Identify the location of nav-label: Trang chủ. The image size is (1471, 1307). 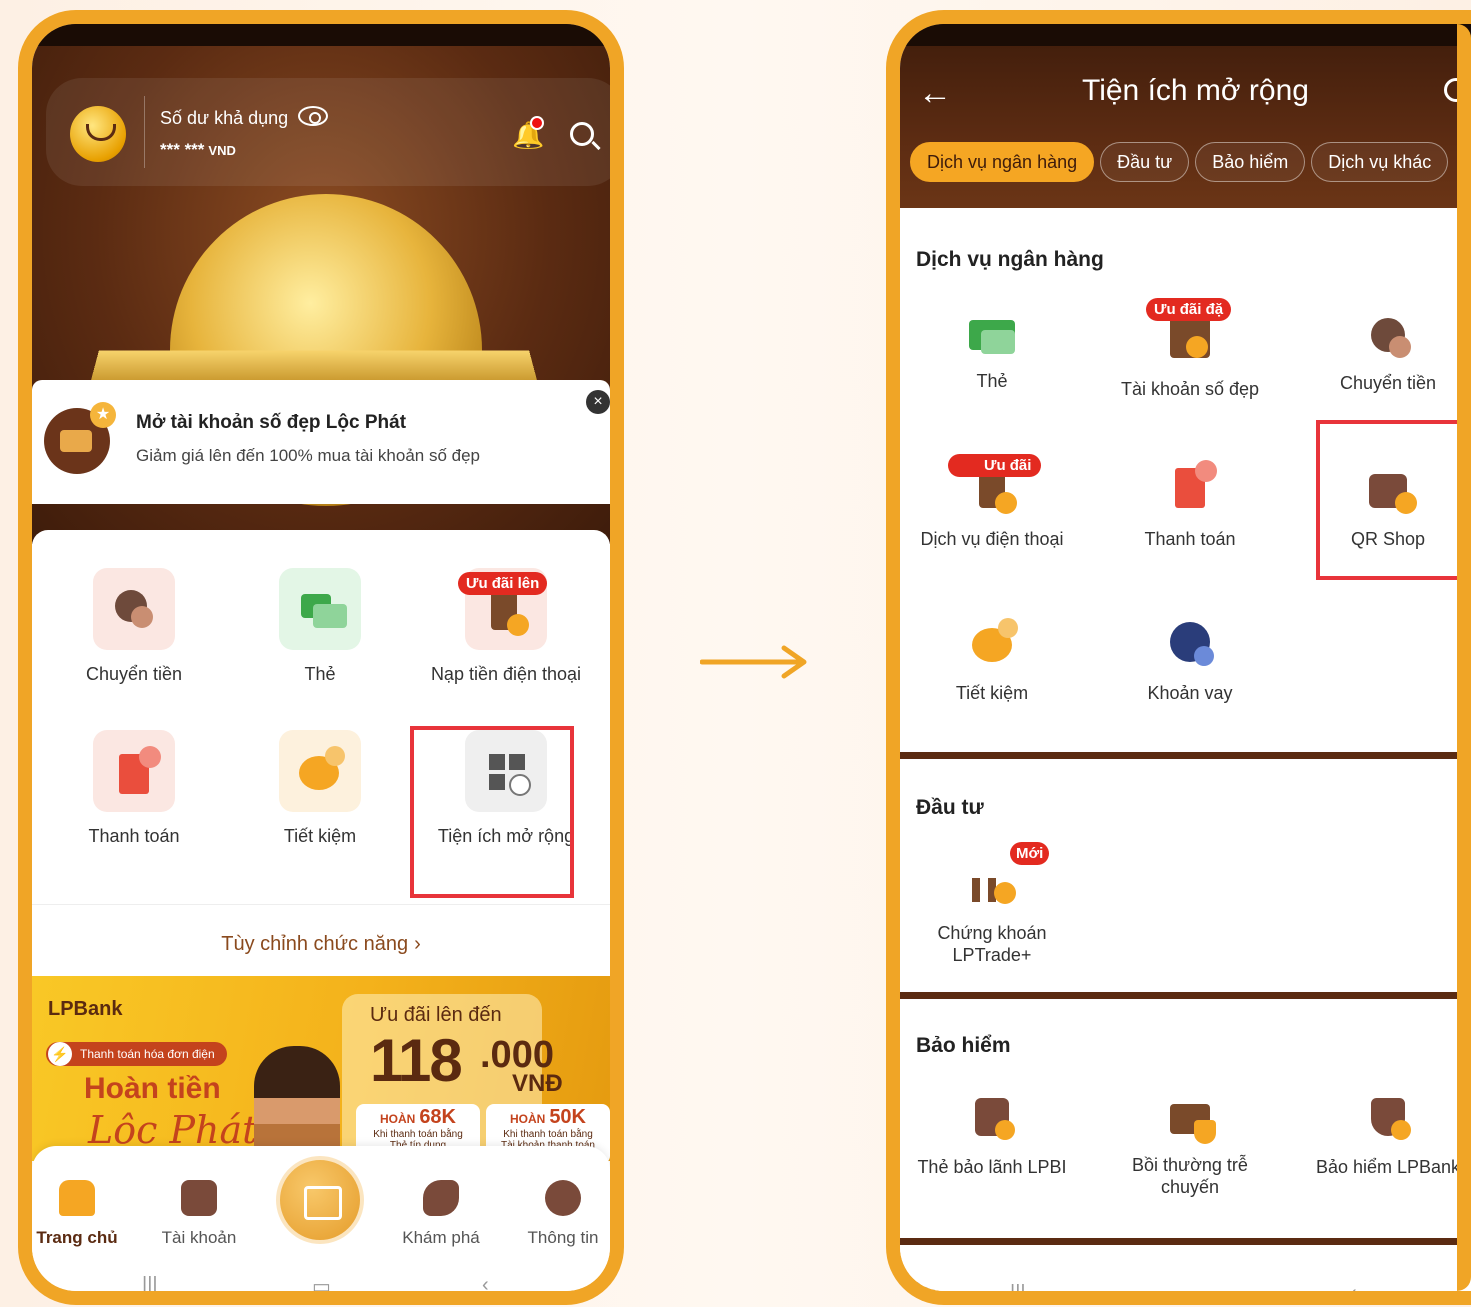
(77, 1237).